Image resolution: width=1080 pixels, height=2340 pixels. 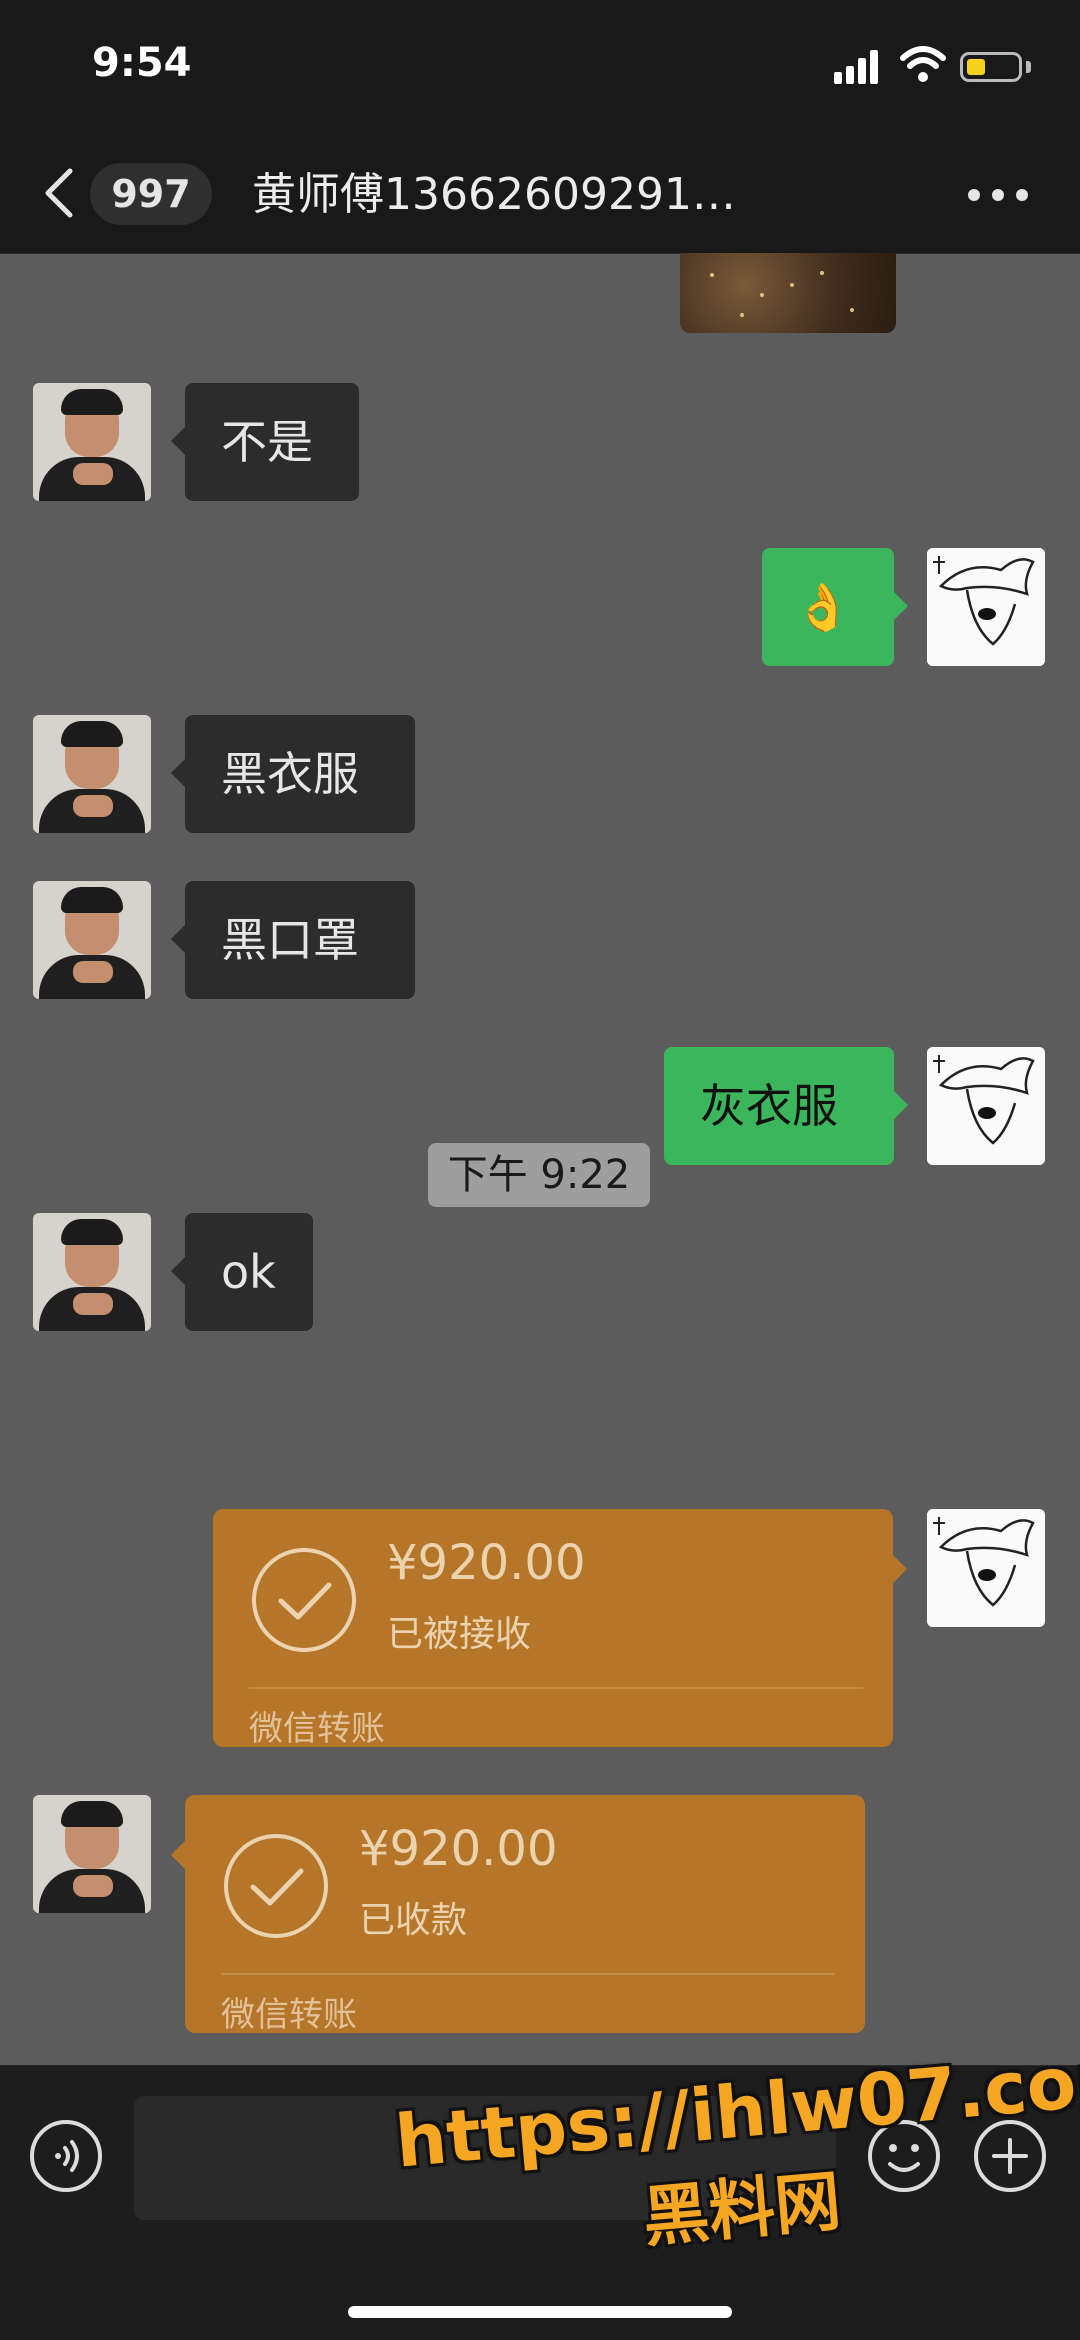 What do you see at coordinates (459, 1634) in the screenshot?
I see `transfer-status: 已被接收` at bounding box center [459, 1634].